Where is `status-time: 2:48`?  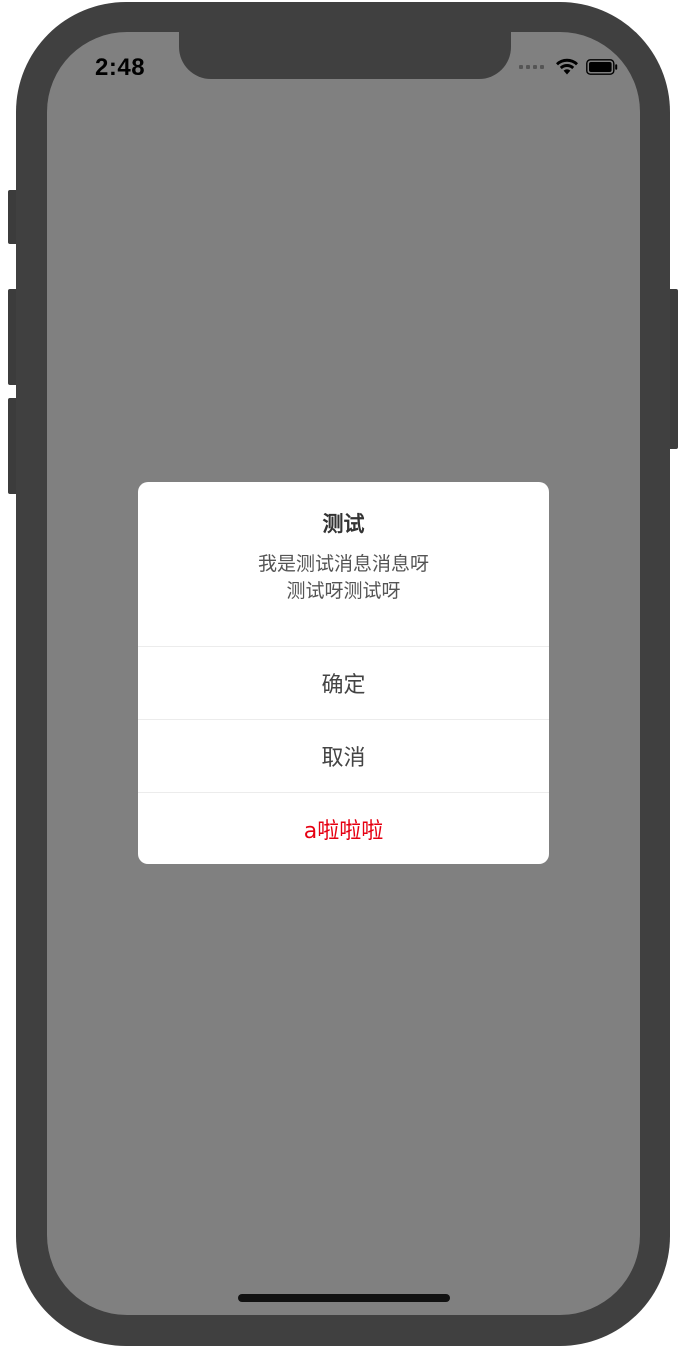 status-time: 2:48 is located at coordinates (120, 67).